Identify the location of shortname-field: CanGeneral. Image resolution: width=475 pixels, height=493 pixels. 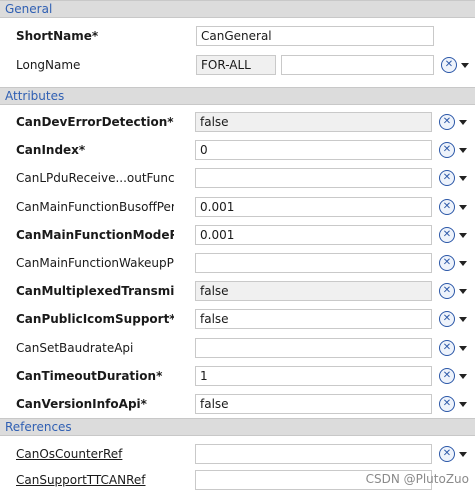
(315, 36).